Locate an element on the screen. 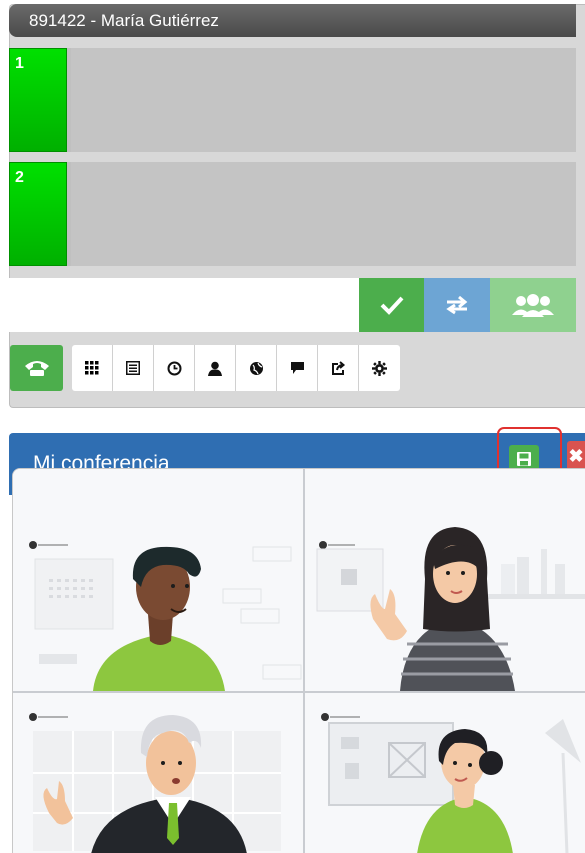  line-2: 2 is located at coordinates (292, 214).